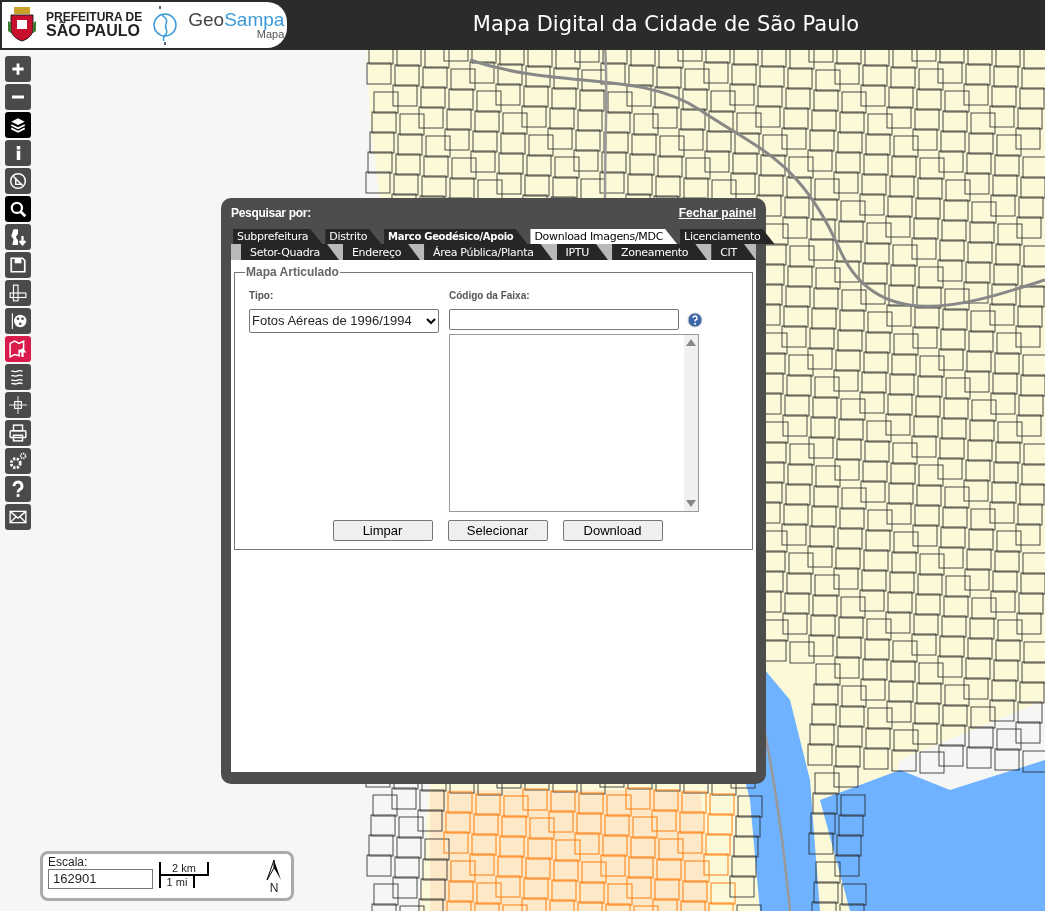 The width and height of the screenshot is (1045, 911). I want to click on map-upload-icon, so click(18, 349).